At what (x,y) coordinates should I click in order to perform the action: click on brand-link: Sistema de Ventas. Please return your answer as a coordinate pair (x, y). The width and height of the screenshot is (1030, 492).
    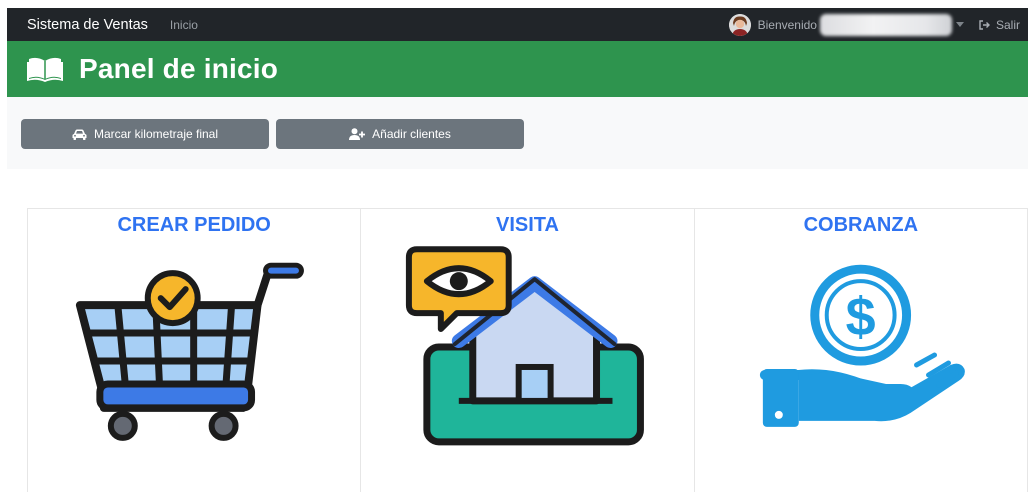
    Looking at the image, I should click on (87, 25).